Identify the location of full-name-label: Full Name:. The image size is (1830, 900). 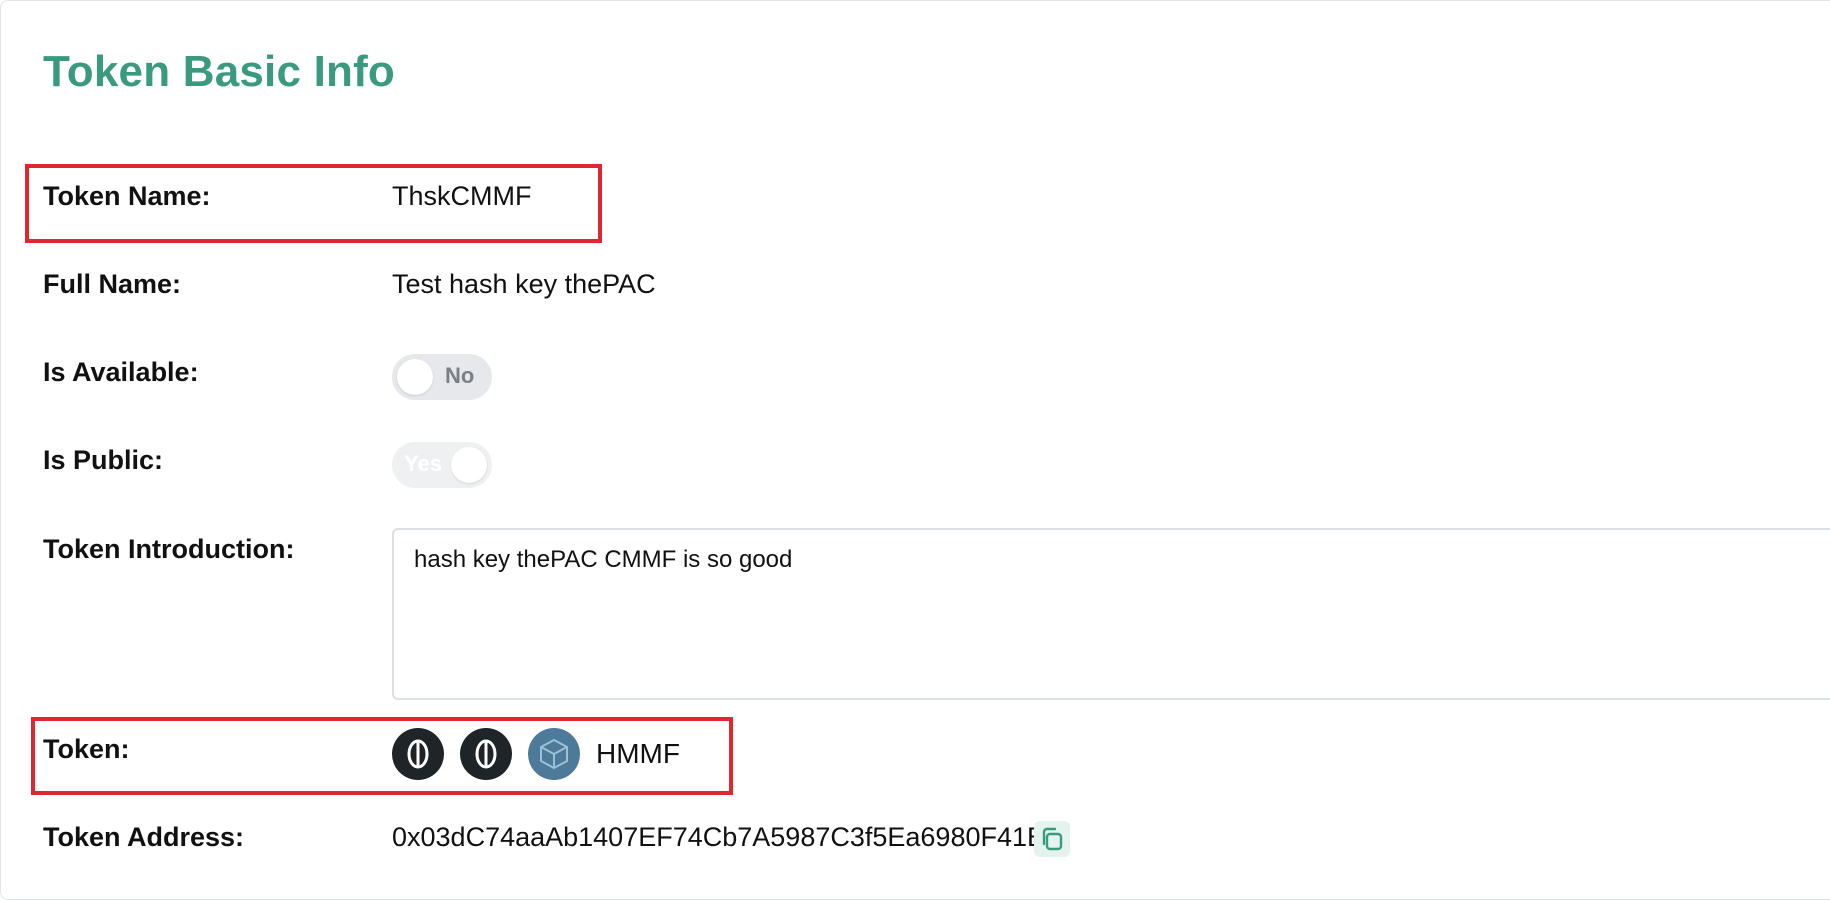
(112, 284).